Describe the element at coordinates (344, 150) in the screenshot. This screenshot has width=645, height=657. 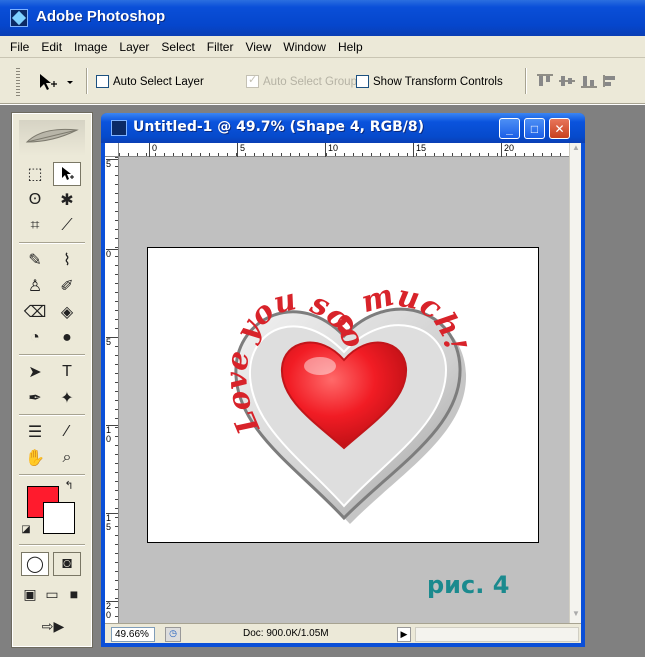
I see `horizontal-ruler: 0 5 10 15 20` at that location.